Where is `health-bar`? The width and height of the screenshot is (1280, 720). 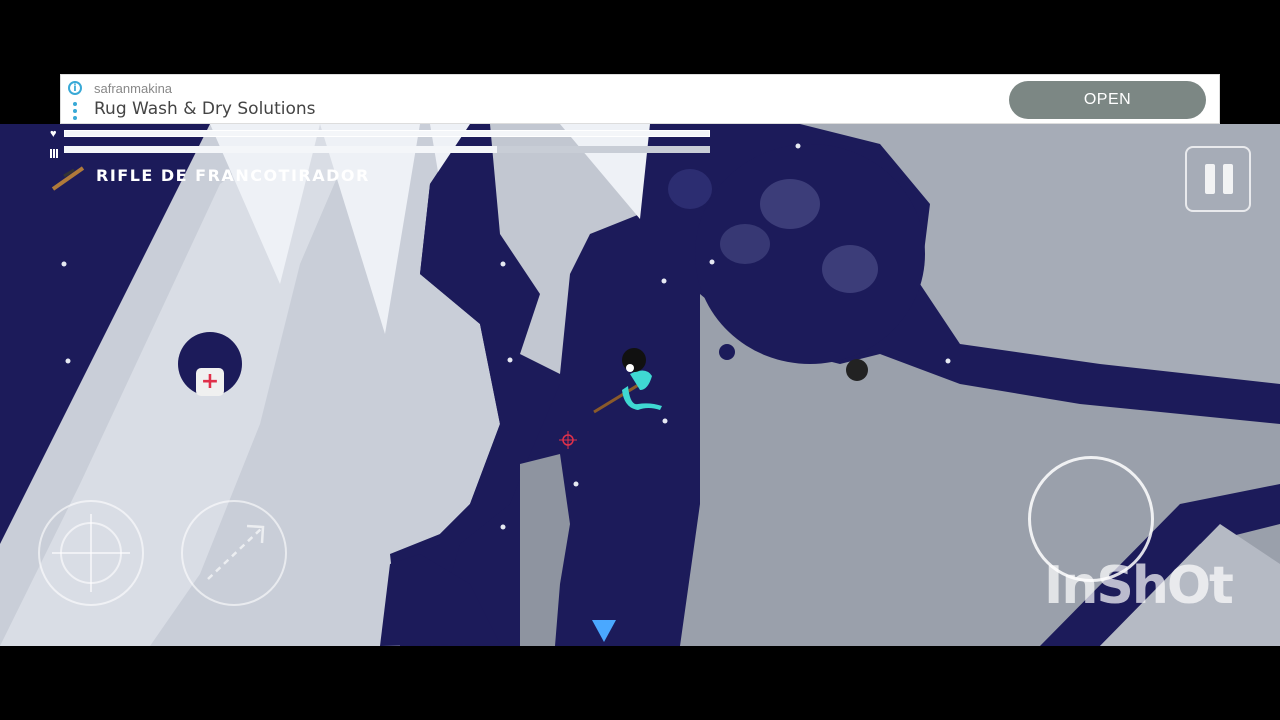
health-bar is located at coordinates (387, 133).